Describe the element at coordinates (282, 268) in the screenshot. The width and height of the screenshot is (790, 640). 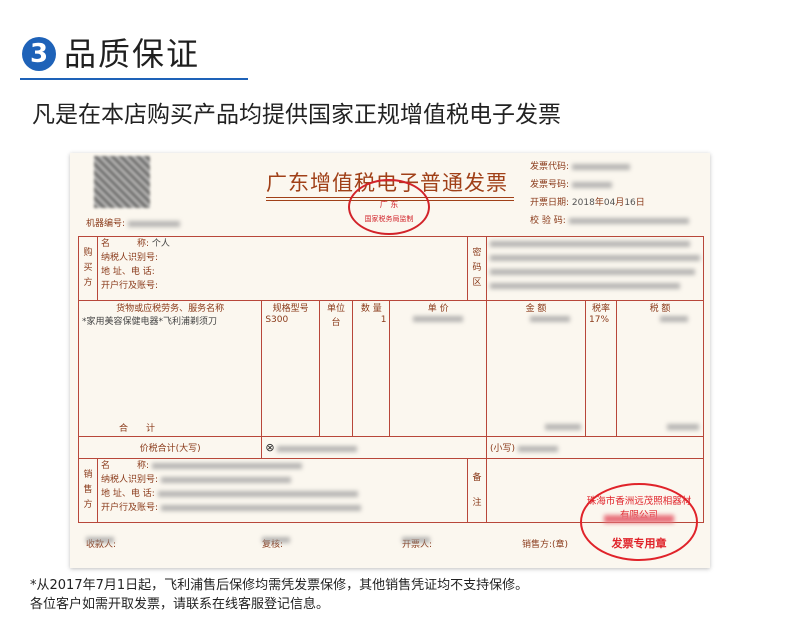
I see `buyer-info: 名 称: 个人 纳税人识别号: 地 址、电 话: 开户行及账号:` at that location.